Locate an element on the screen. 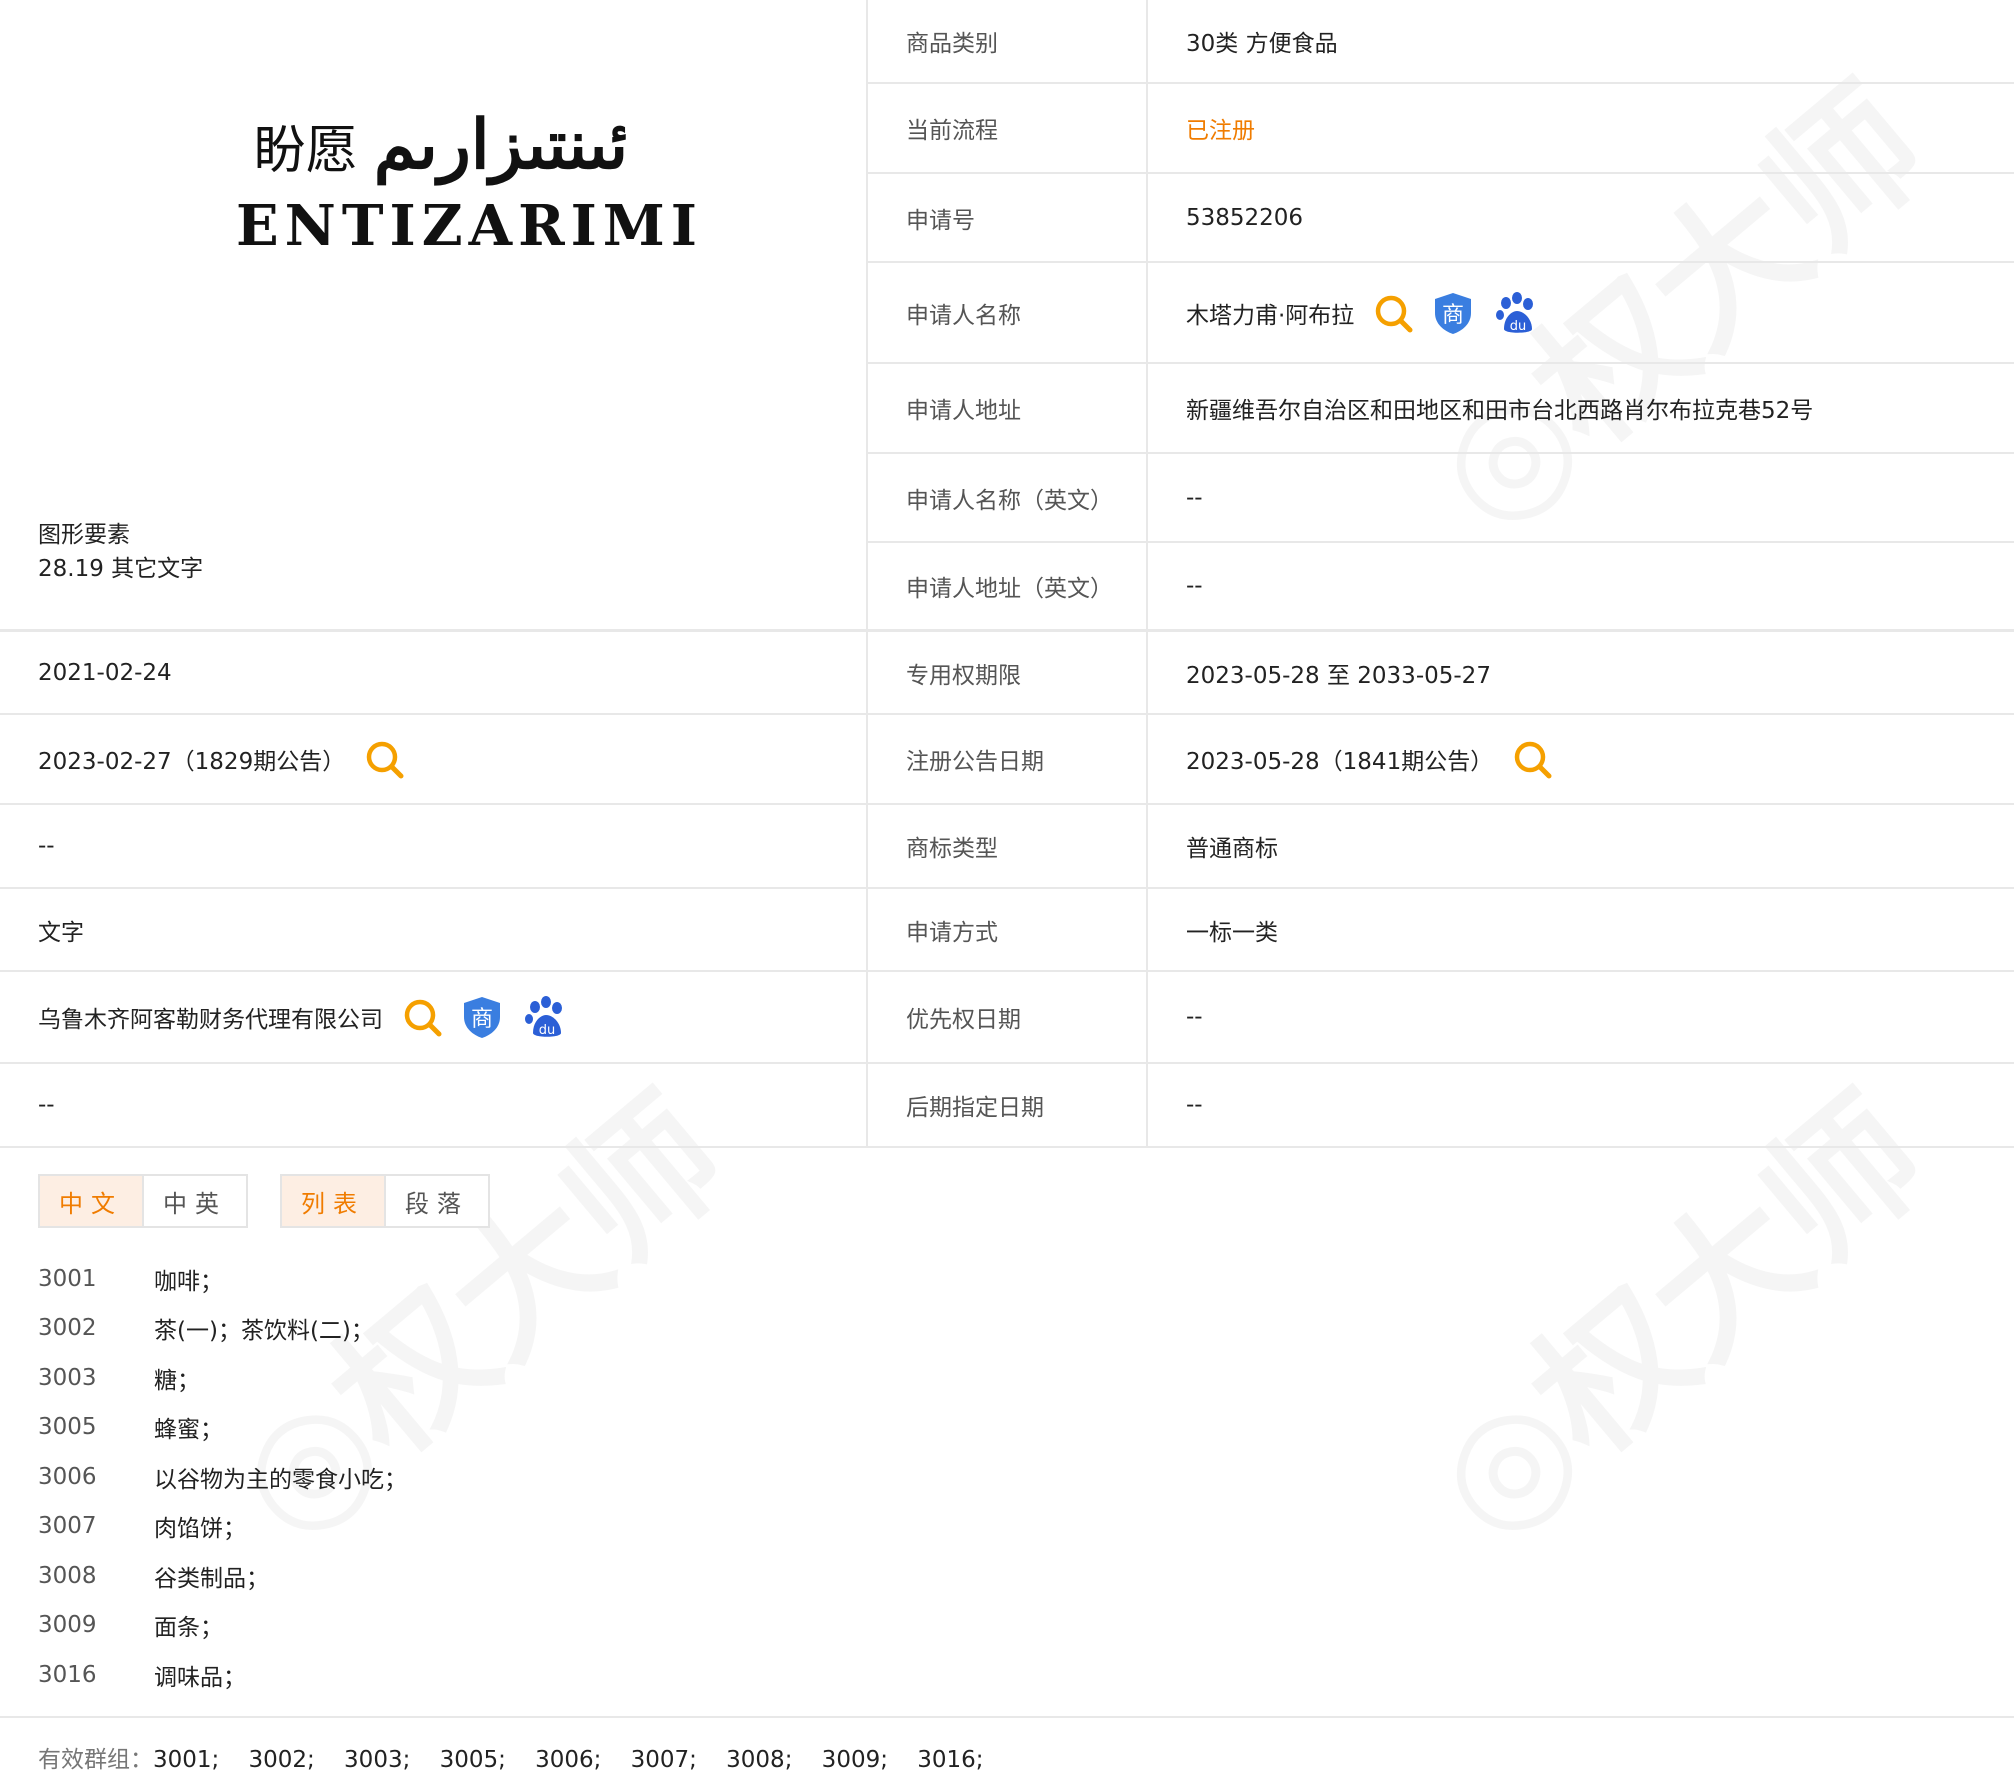 This screenshot has width=2014, height=1792. view-tab-group: 列表 段落 is located at coordinates (385, 1201).